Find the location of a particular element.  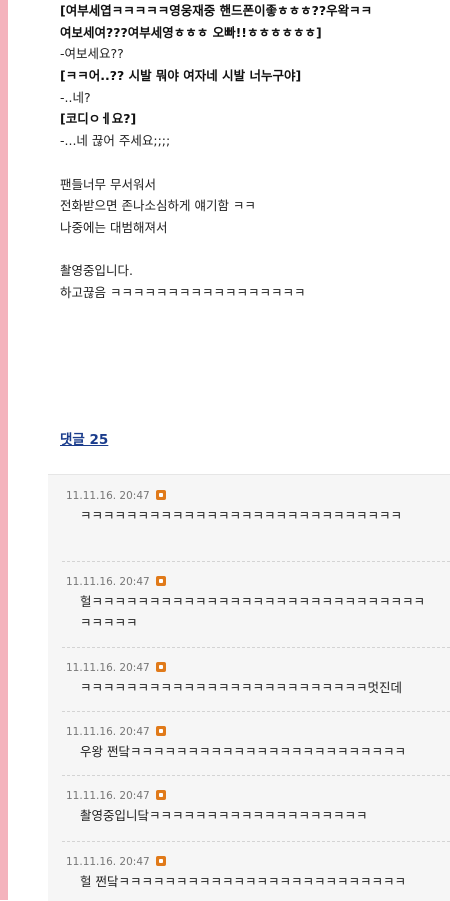

comment-text: 우왕 쩐닼ㅋㅋㅋㅋㅋㅋㅋㅋㅋㅋㅋㅋㅋㅋㅋㅋㅋㅋㅋㅋㅋㅋㅋㅋ is located at coordinates (243, 751).